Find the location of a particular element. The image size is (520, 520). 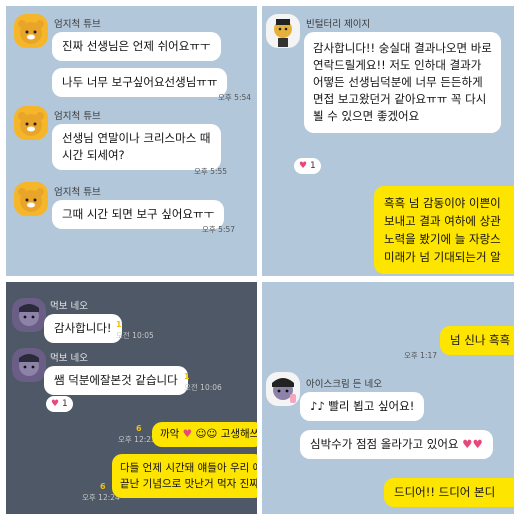

message-line: 선생님 연말이나 크리스마스 때 is located at coordinates (136, 138).